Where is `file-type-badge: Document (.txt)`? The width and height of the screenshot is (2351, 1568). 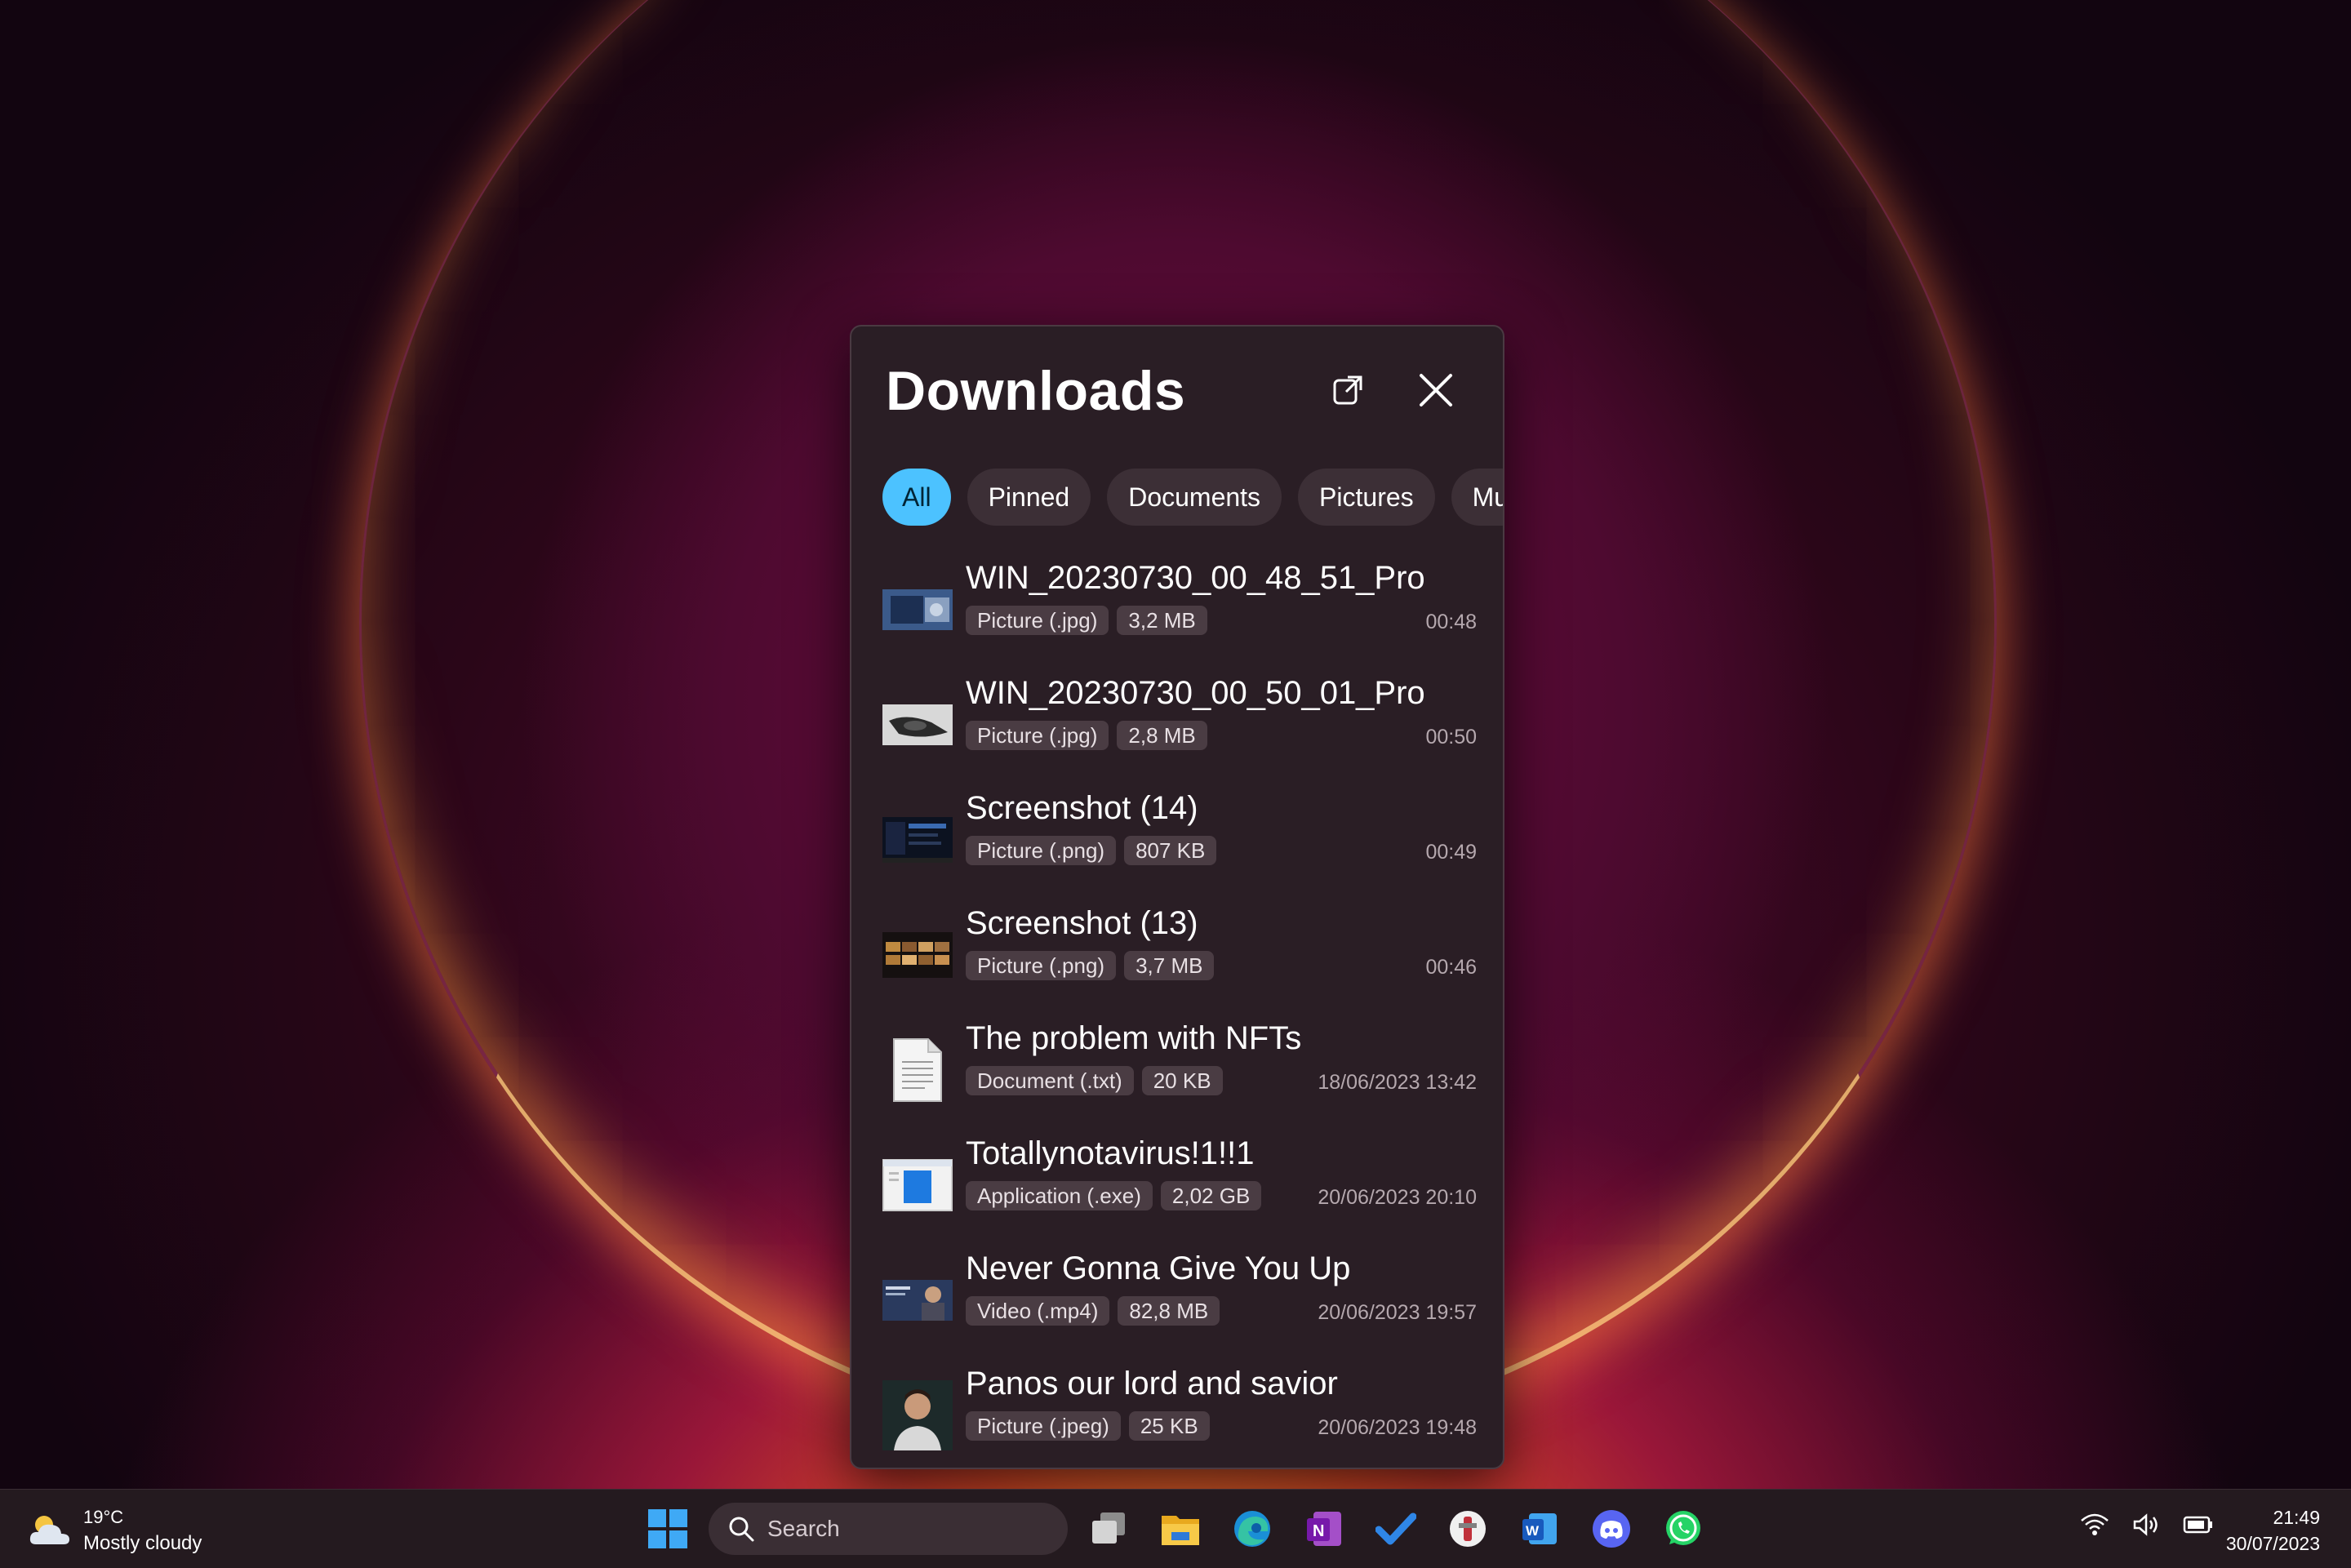 file-type-badge: Document (.txt) is located at coordinates (1050, 1080).